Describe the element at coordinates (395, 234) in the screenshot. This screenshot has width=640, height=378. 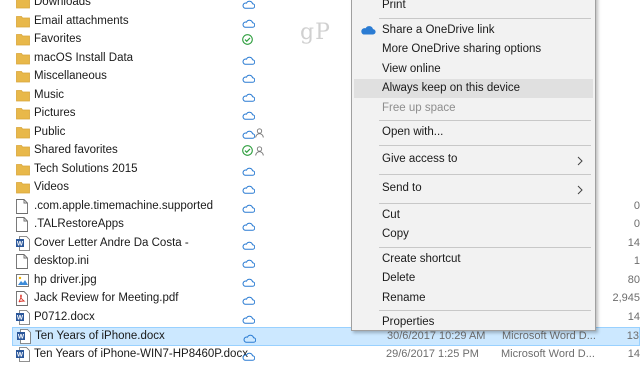
I see `menu-item-label: Copy` at that location.